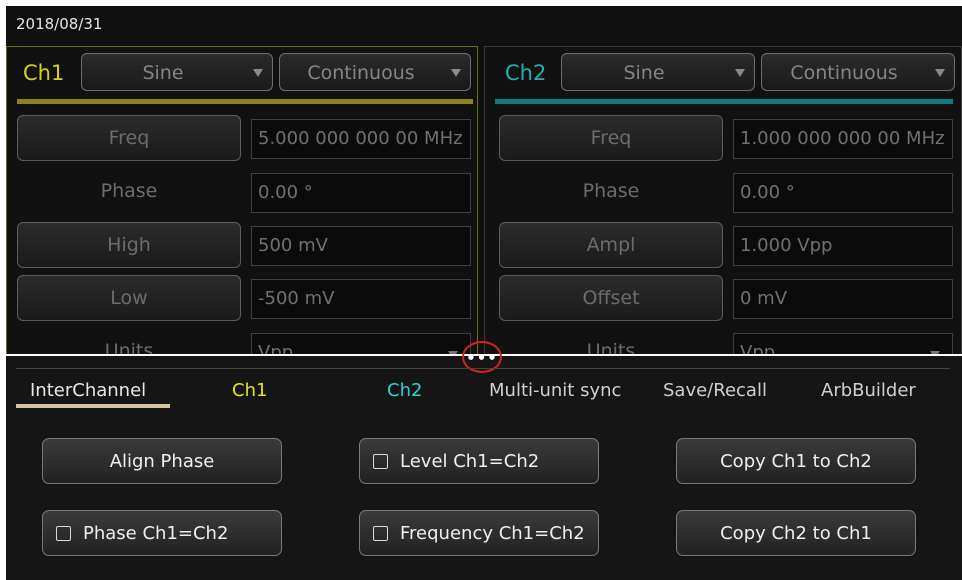  Describe the element at coordinates (470, 461) in the screenshot. I see `level-ch1-ch2-label: Level Ch1=Ch2` at that location.